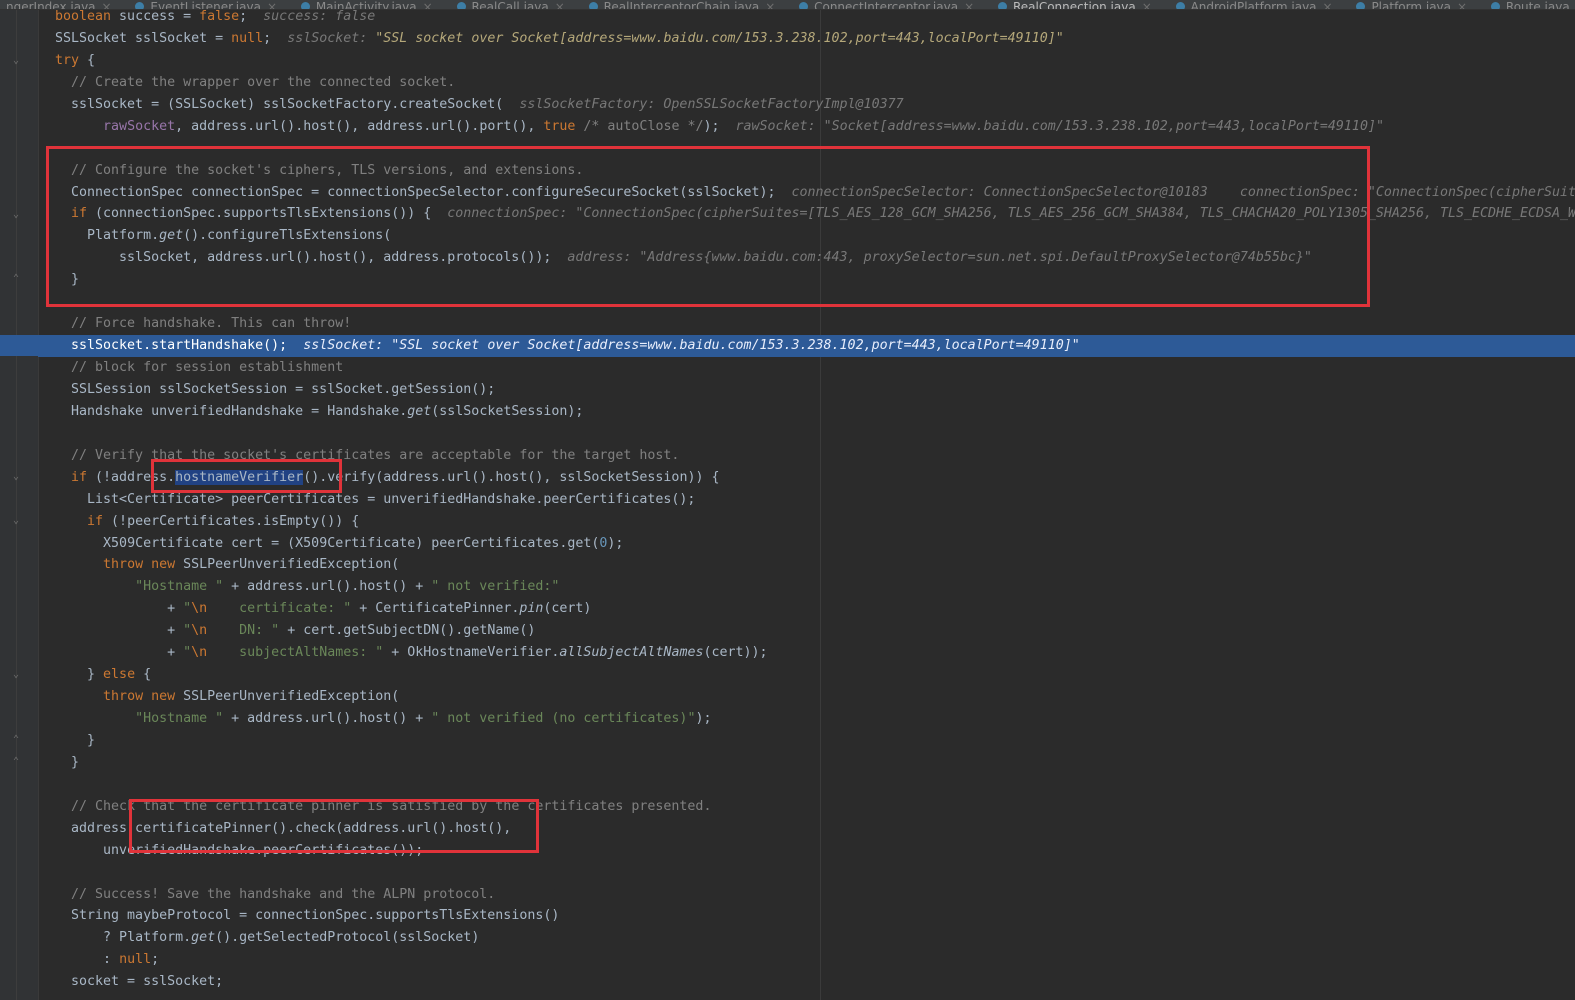  Describe the element at coordinates (347, 938) in the screenshot. I see `code-text: ().getSelectedProtocol(sslSocket)` at that location.